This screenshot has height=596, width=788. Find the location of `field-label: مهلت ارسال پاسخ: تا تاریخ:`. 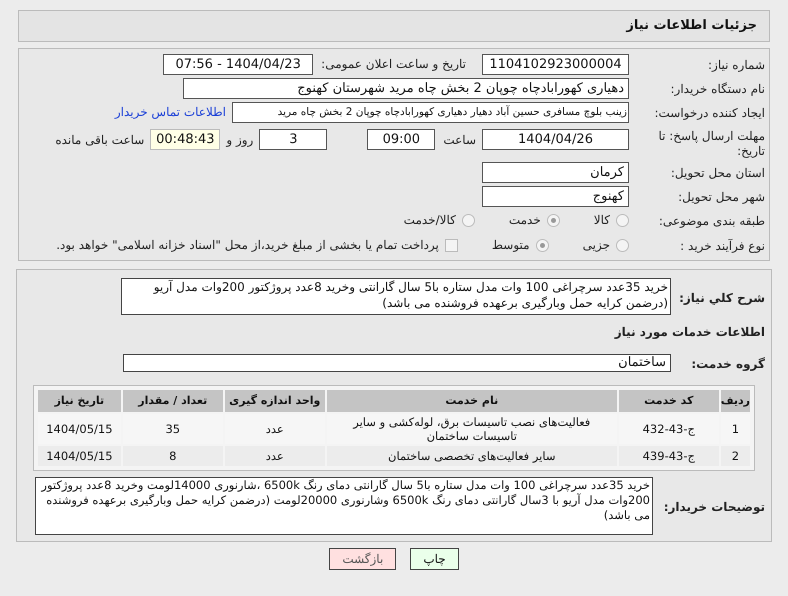

field-label: مهلت ارسال پاسخ: تا تاریخ: is located at coordinates (711, 144).